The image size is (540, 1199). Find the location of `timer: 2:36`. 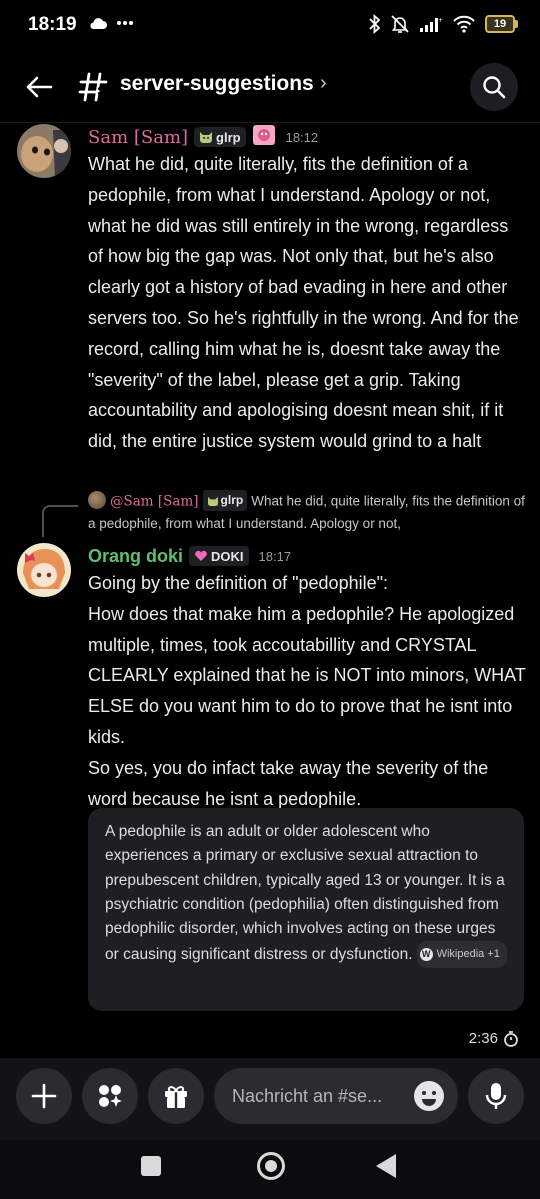

timer: 2:36 is located at coordinates (493, 1038).